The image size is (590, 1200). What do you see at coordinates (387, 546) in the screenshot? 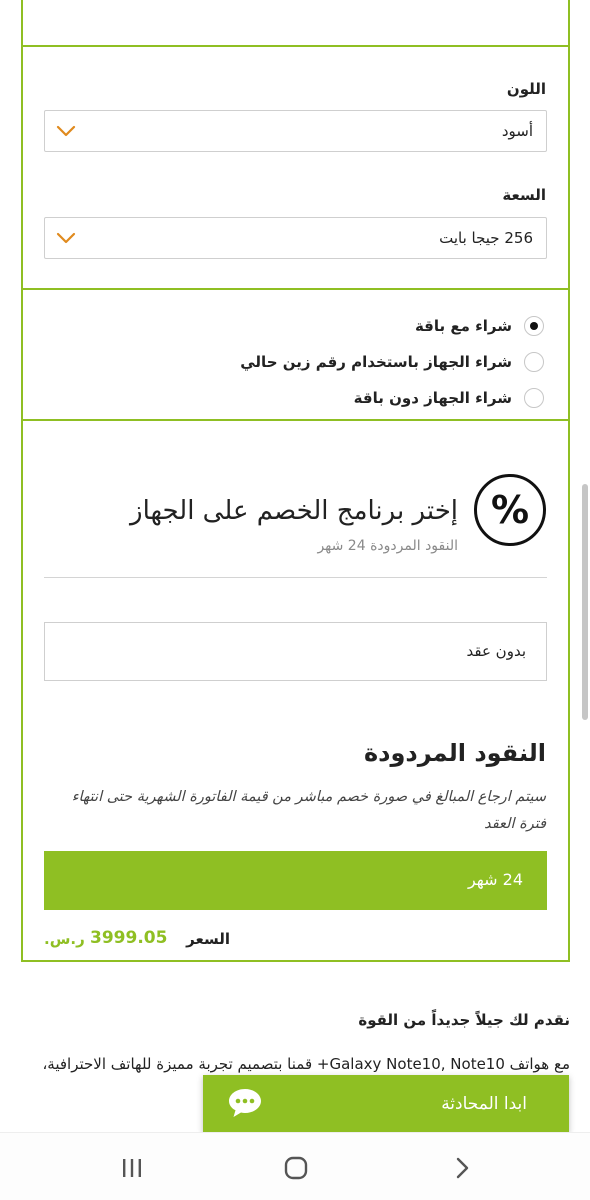
I see `discount-subtitle: النقود المردودة 24 شهر` at bounding box center [387, 546].